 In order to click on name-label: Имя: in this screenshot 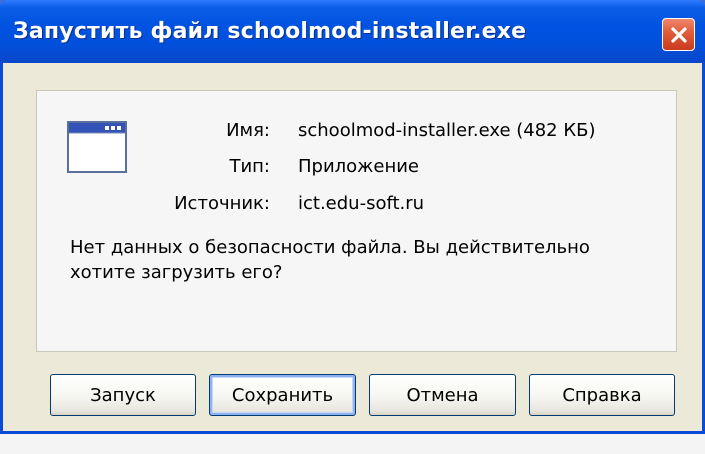, I will do `click(248, 130)`.